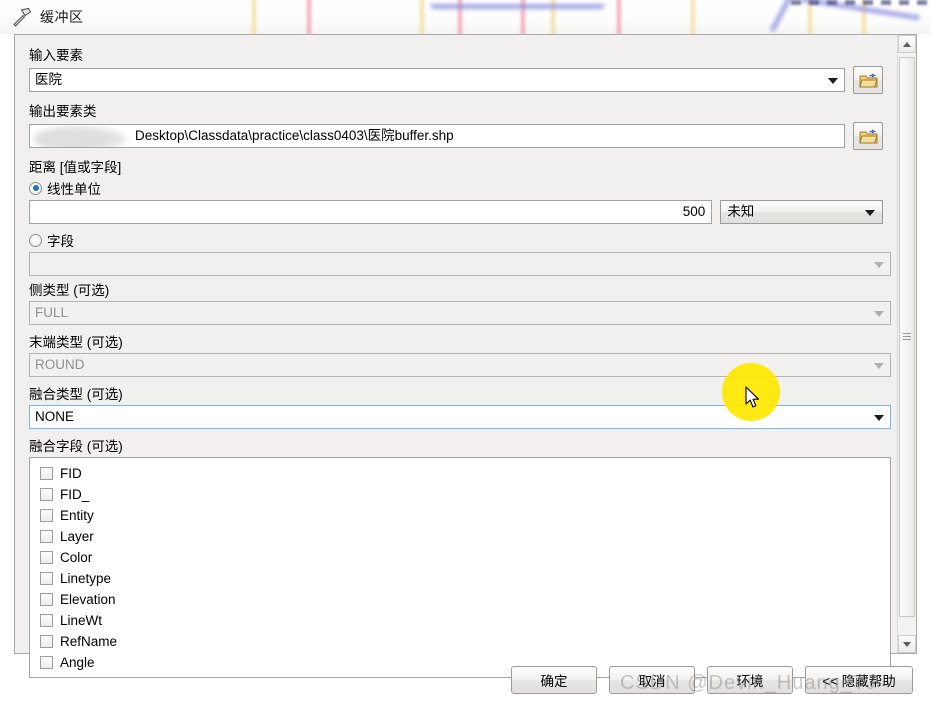  I want to click on scroll-up-arrow-icon, so click(907, 44).